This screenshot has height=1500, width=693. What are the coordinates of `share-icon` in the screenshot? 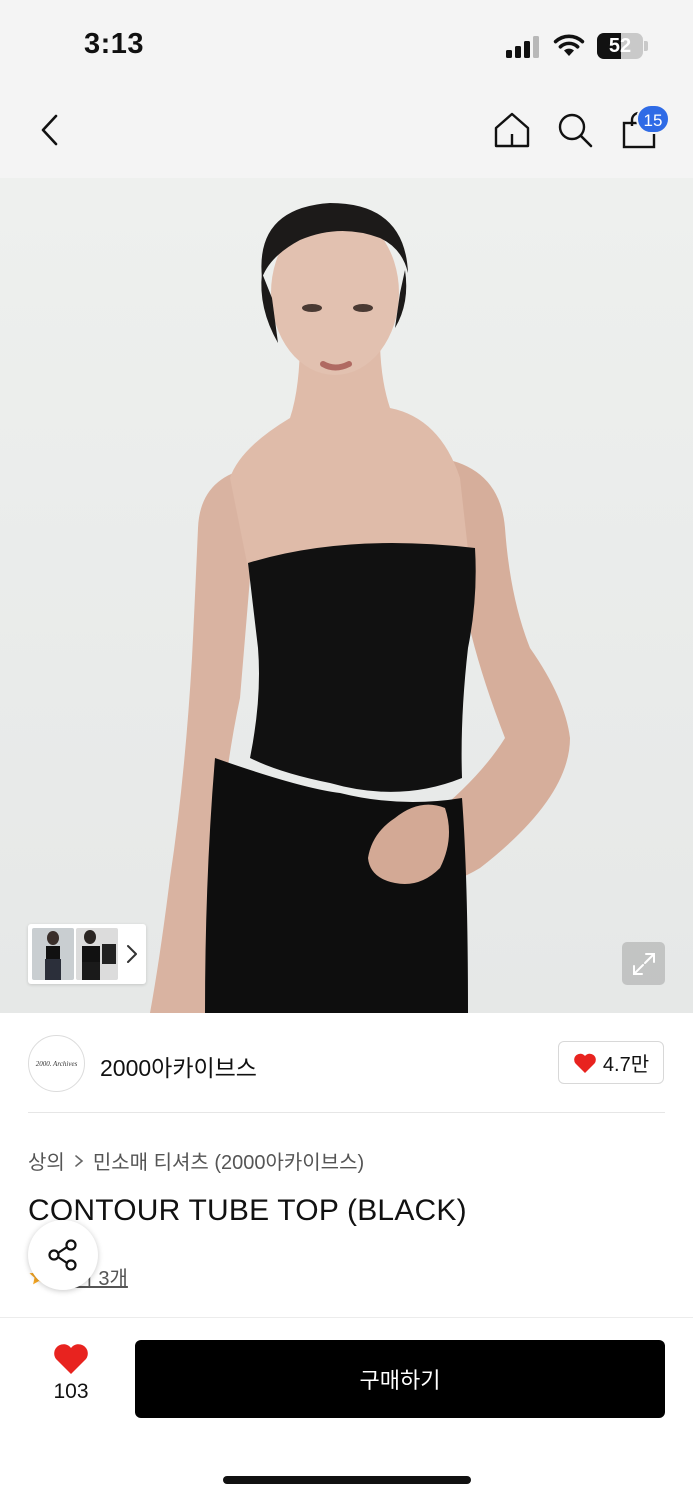 It's located at (62, 1255).